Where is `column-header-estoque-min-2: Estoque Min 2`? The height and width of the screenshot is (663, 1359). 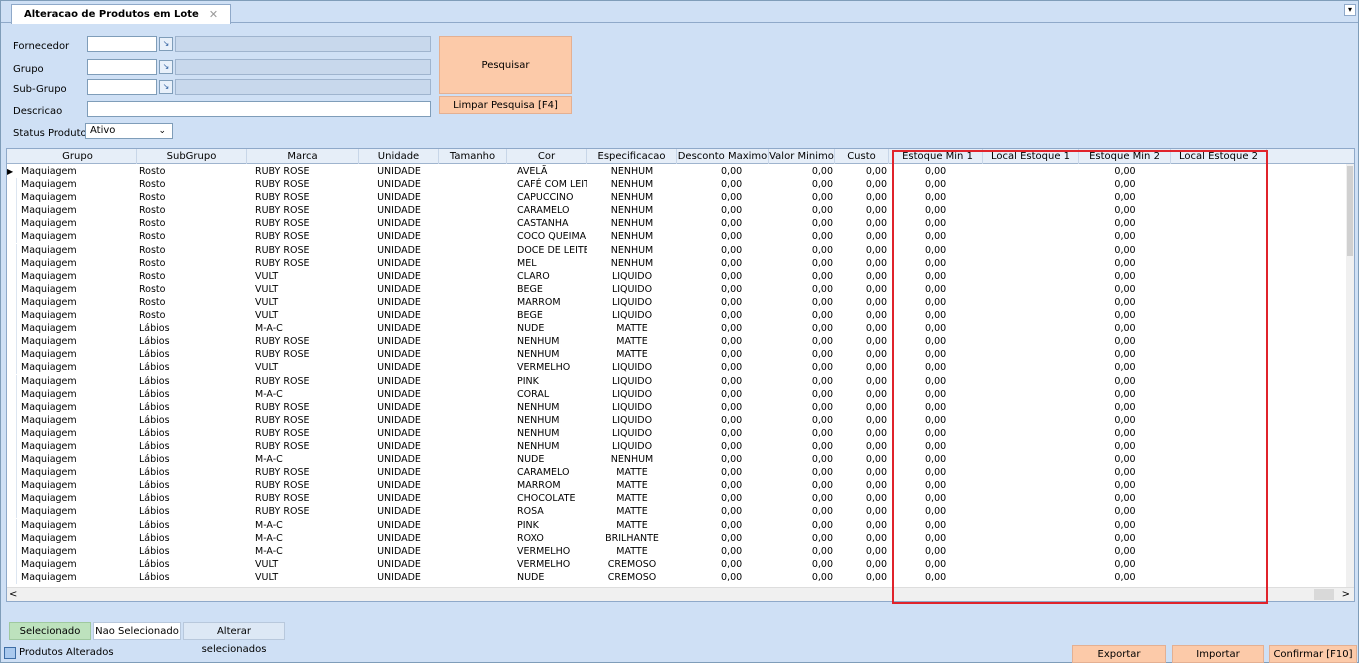
column-header-estoque-min-2: Estoque Min 2 is located at coordinates (1125, 156).